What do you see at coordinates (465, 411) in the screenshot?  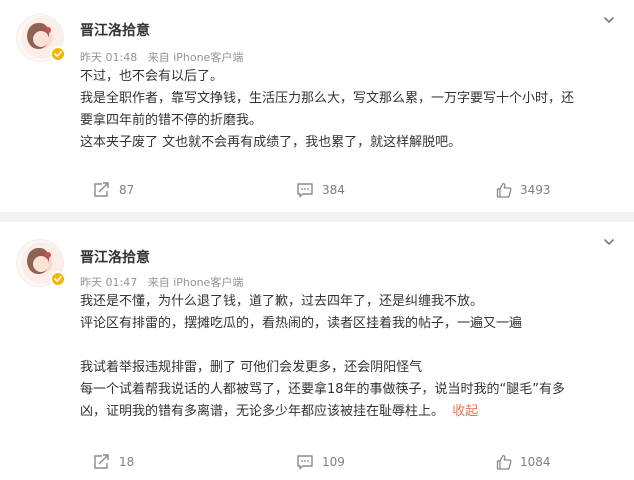 I see `collapse-link: 收起` at bounding box center [465, 411].